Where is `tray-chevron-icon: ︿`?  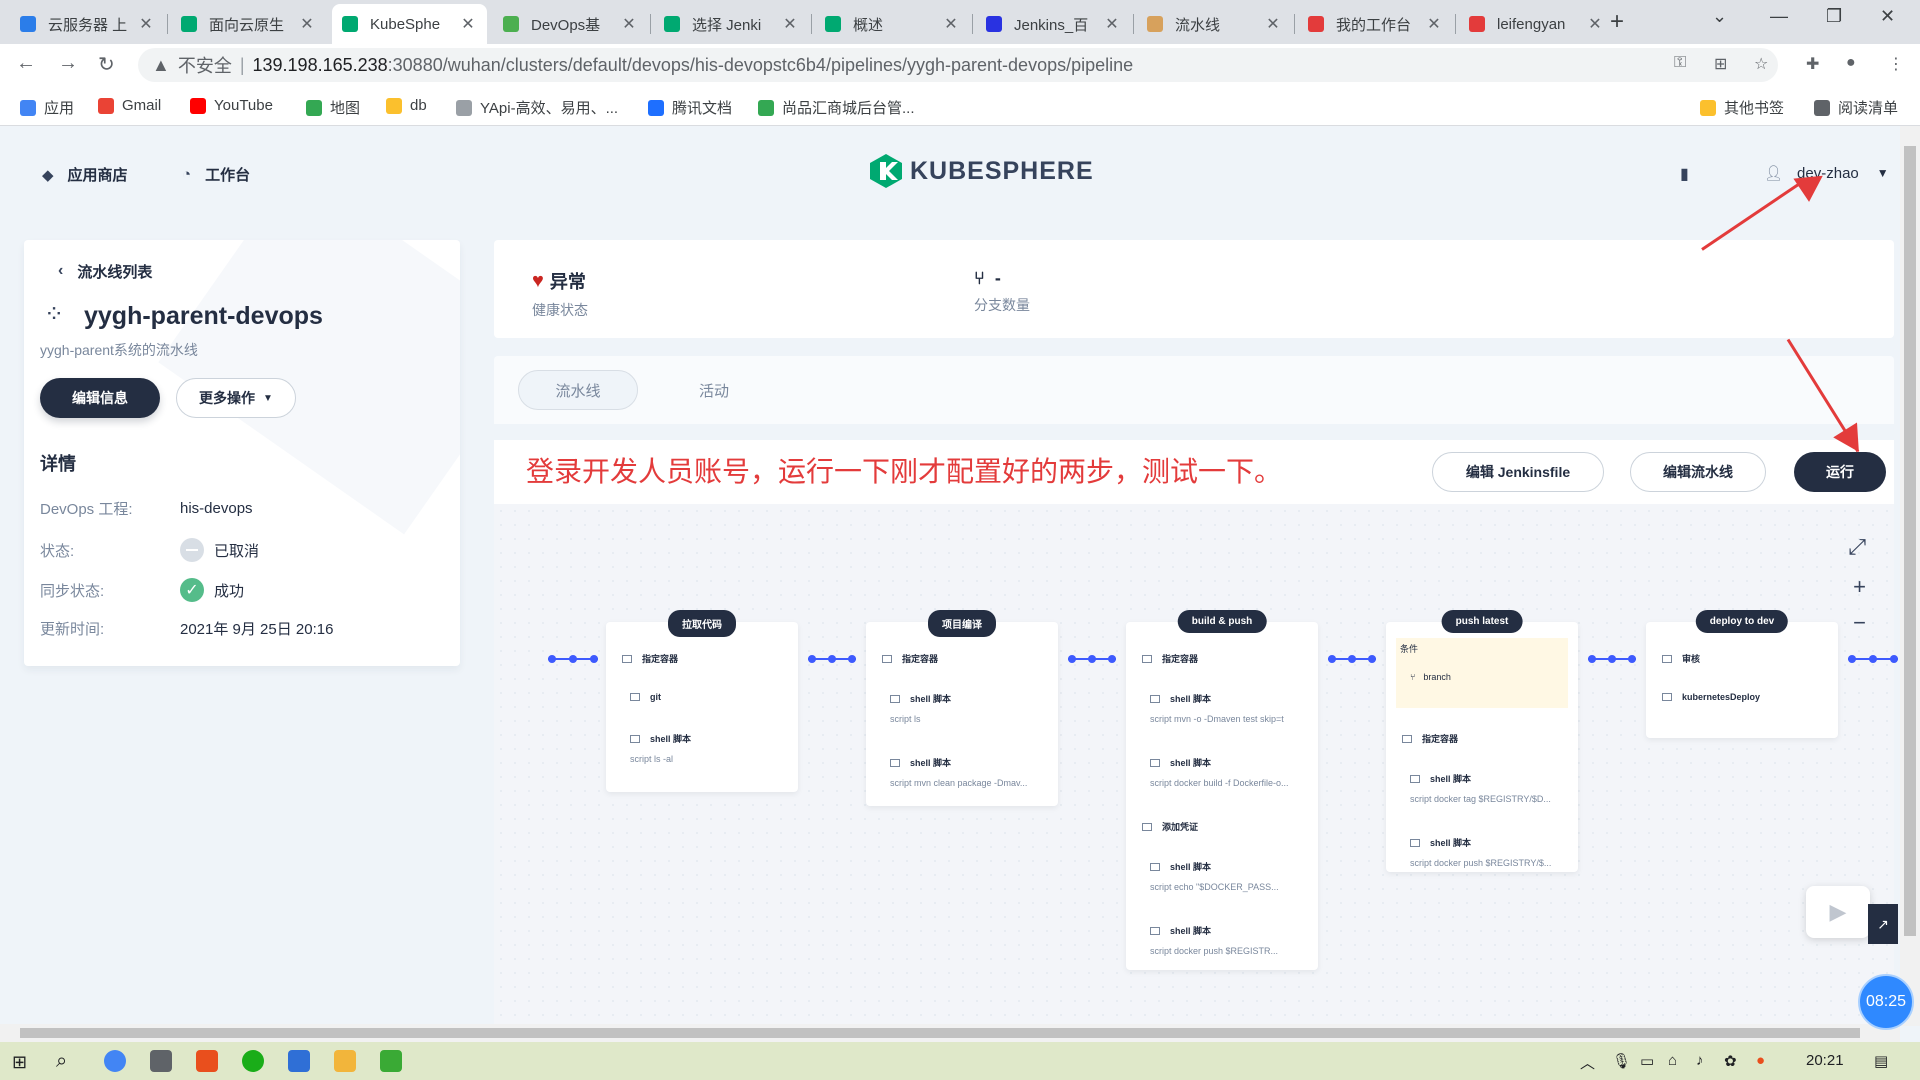
tray-chevron-icon: ︿ is located at coordinates (1587, 1062).